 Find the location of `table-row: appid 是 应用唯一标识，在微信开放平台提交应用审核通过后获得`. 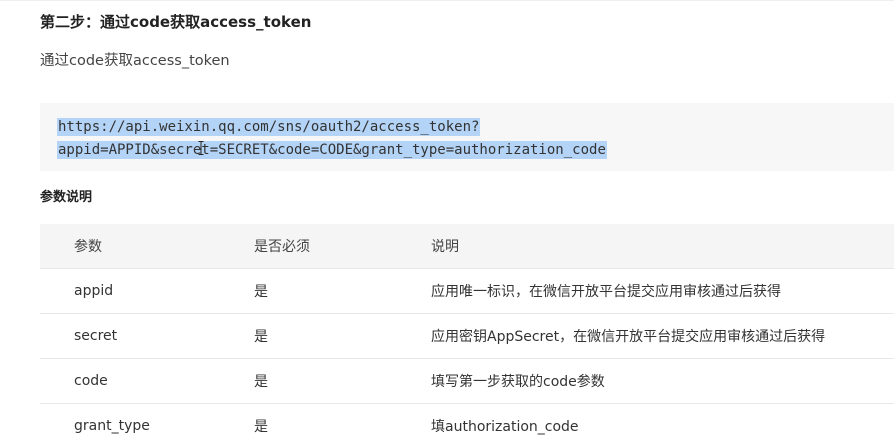

table-row: appid 是 应用唯一标识，在微信开放平台提交应用审核通过后获得 is located at coordinates (467, 291).